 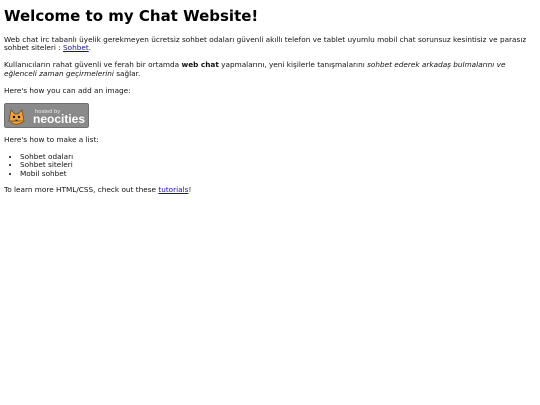 I want to click on tutorials-link: tutorials, so click(x=173, y=189).